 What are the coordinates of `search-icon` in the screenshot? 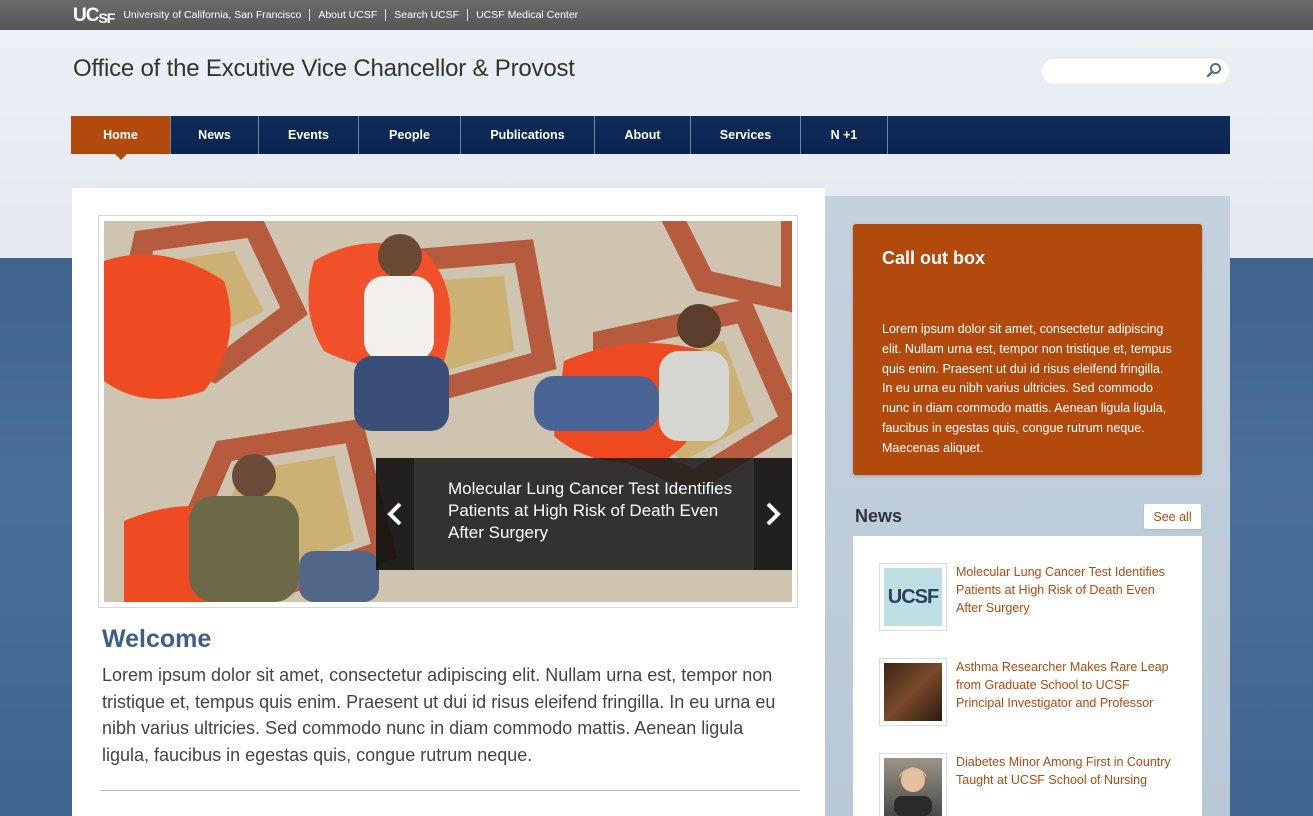 It's located at (1214, 70).